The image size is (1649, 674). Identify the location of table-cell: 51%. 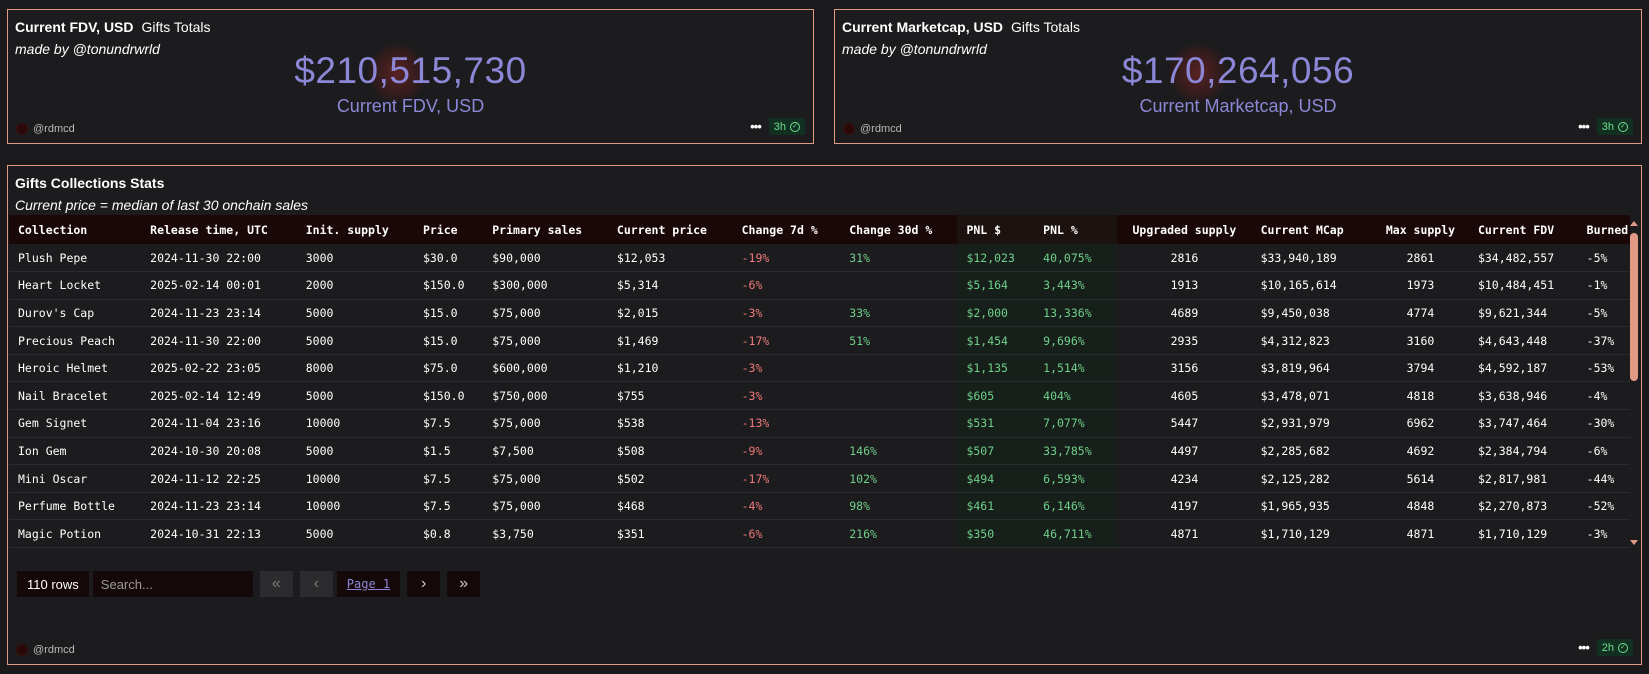
(899, 340).